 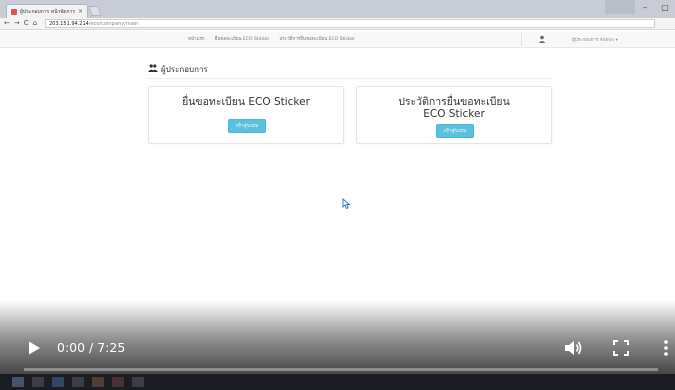 What do you see at coordinates (80, 11) in the screenshot?
I see `tab-close-icon: ×` at bounding box center [80, 11].